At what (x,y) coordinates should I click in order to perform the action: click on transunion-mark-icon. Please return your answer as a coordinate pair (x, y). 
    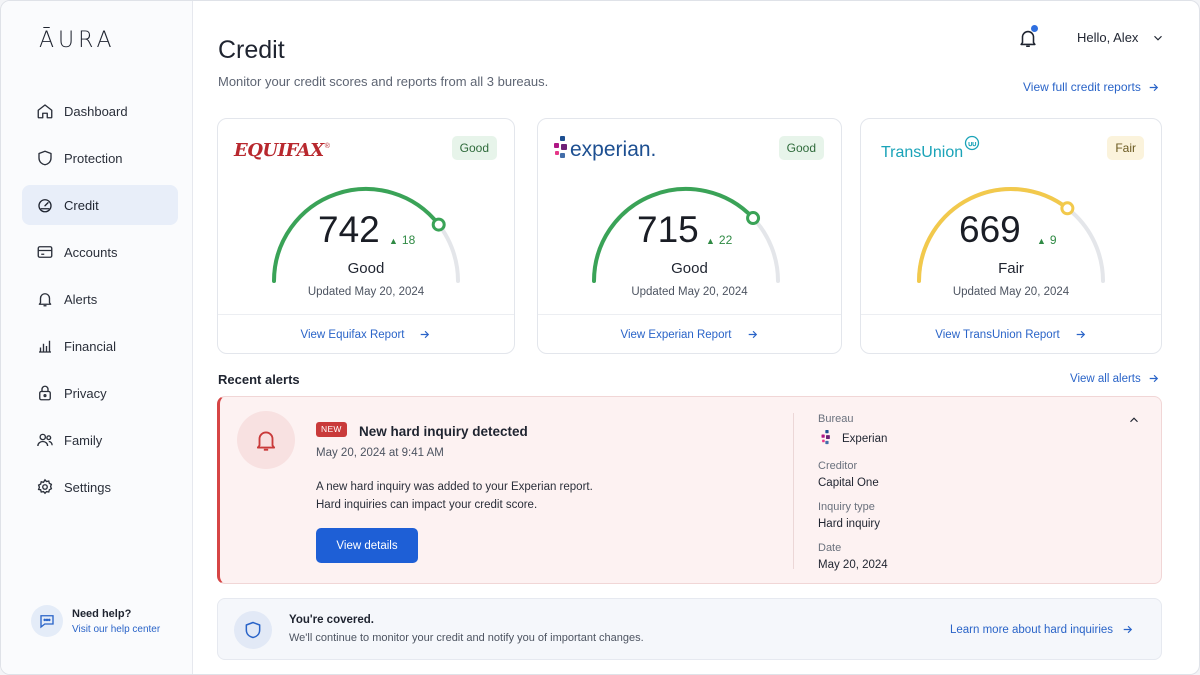
    Looking at the image, I should click on (972, 143).